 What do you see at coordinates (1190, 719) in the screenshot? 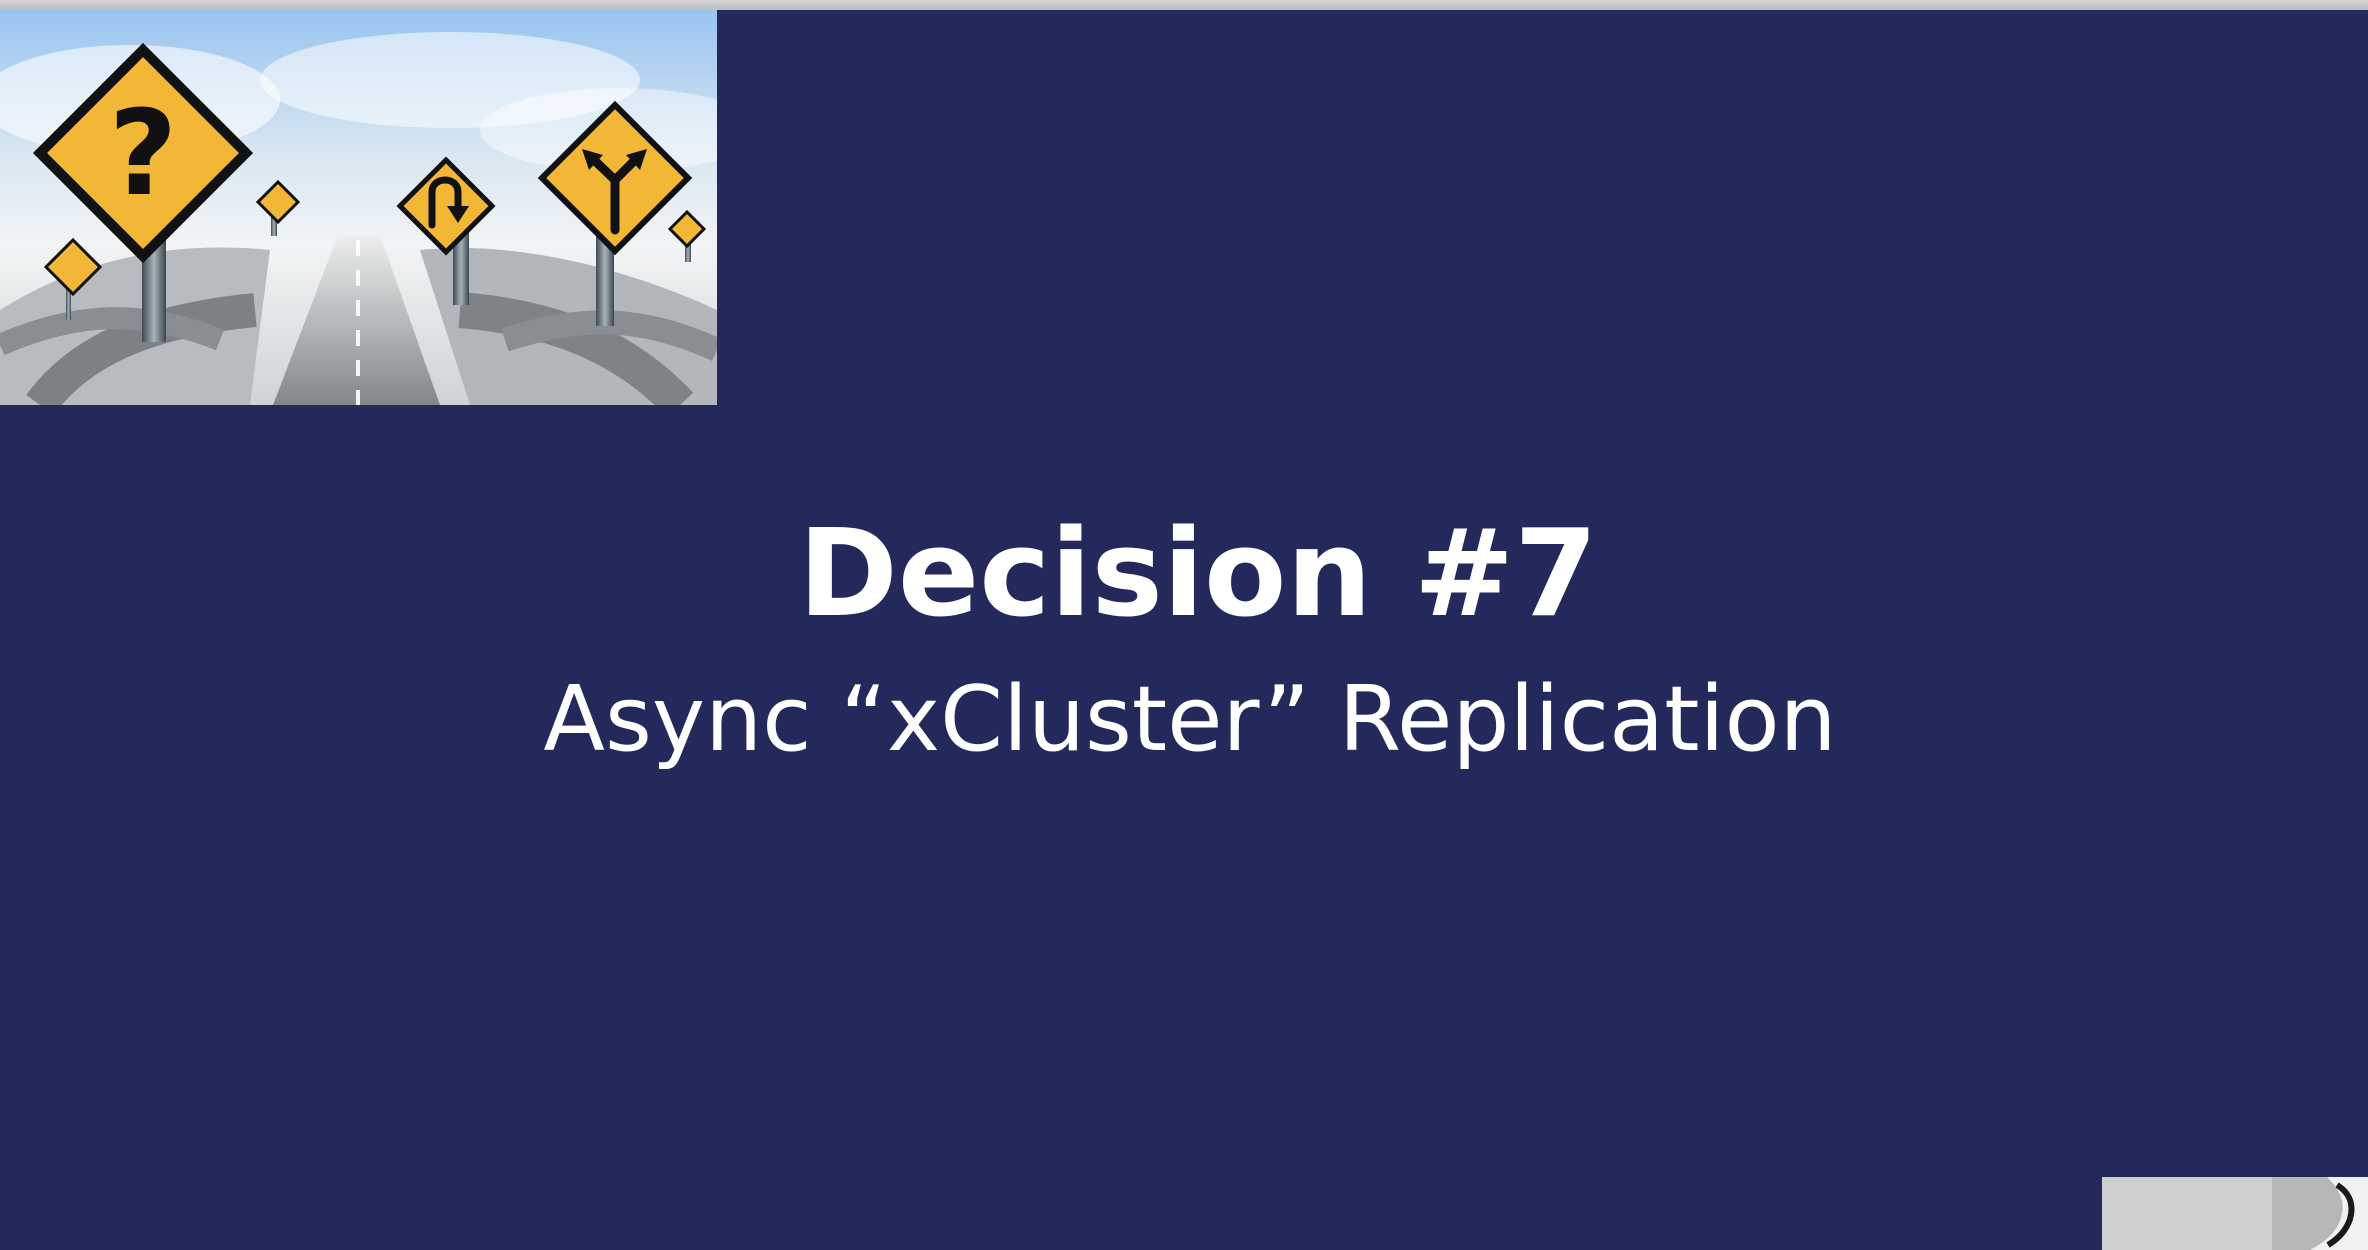
I see `slide-subtitle: Async “xCluster” Replication` at bounding box center [1190, 719].